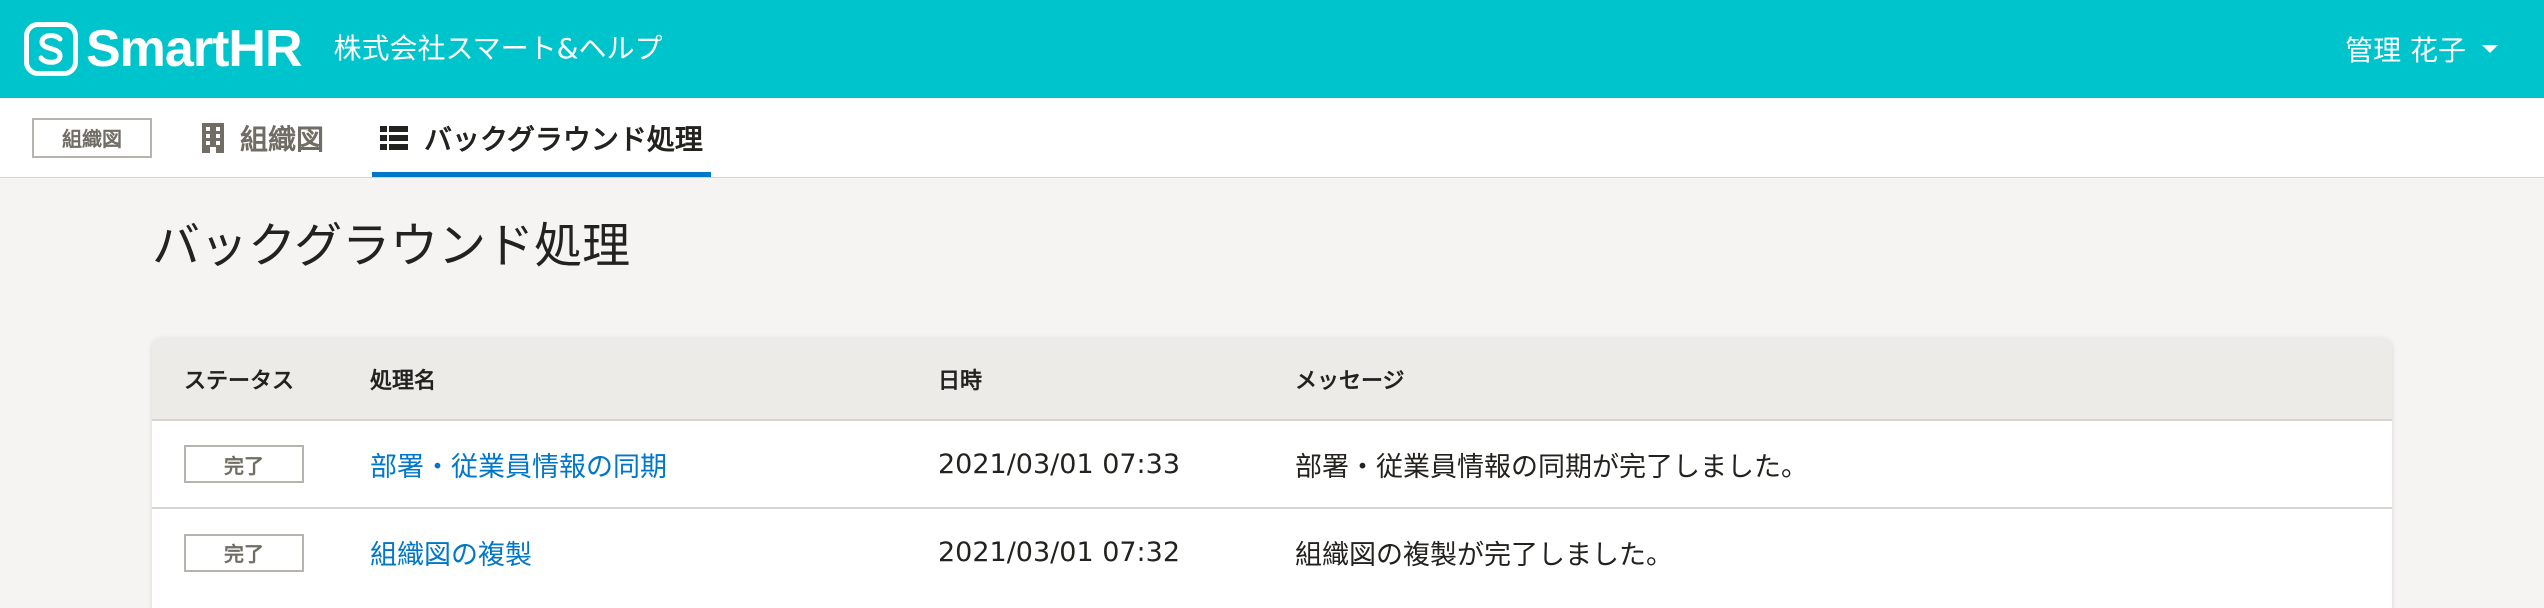  I want to click on table-header-row: ステータス 処理名 日時 メッセージ, so click(1272, 379).